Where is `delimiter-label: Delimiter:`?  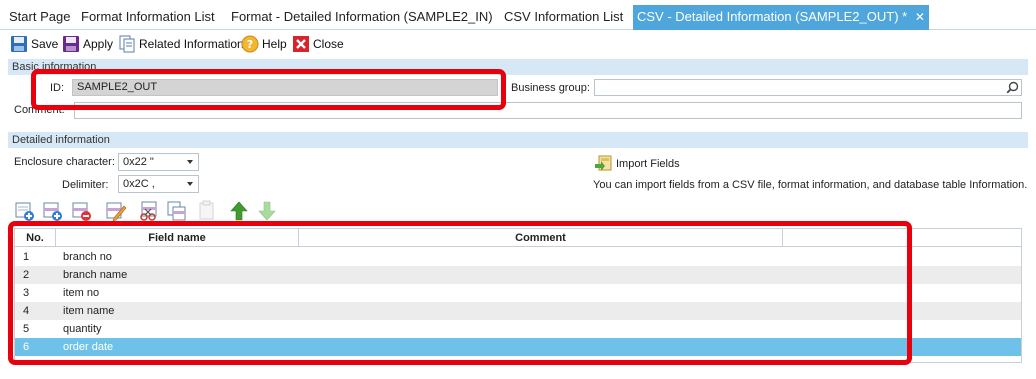 delimiter-label: Delimiter: is located at coordinates (85, 185).